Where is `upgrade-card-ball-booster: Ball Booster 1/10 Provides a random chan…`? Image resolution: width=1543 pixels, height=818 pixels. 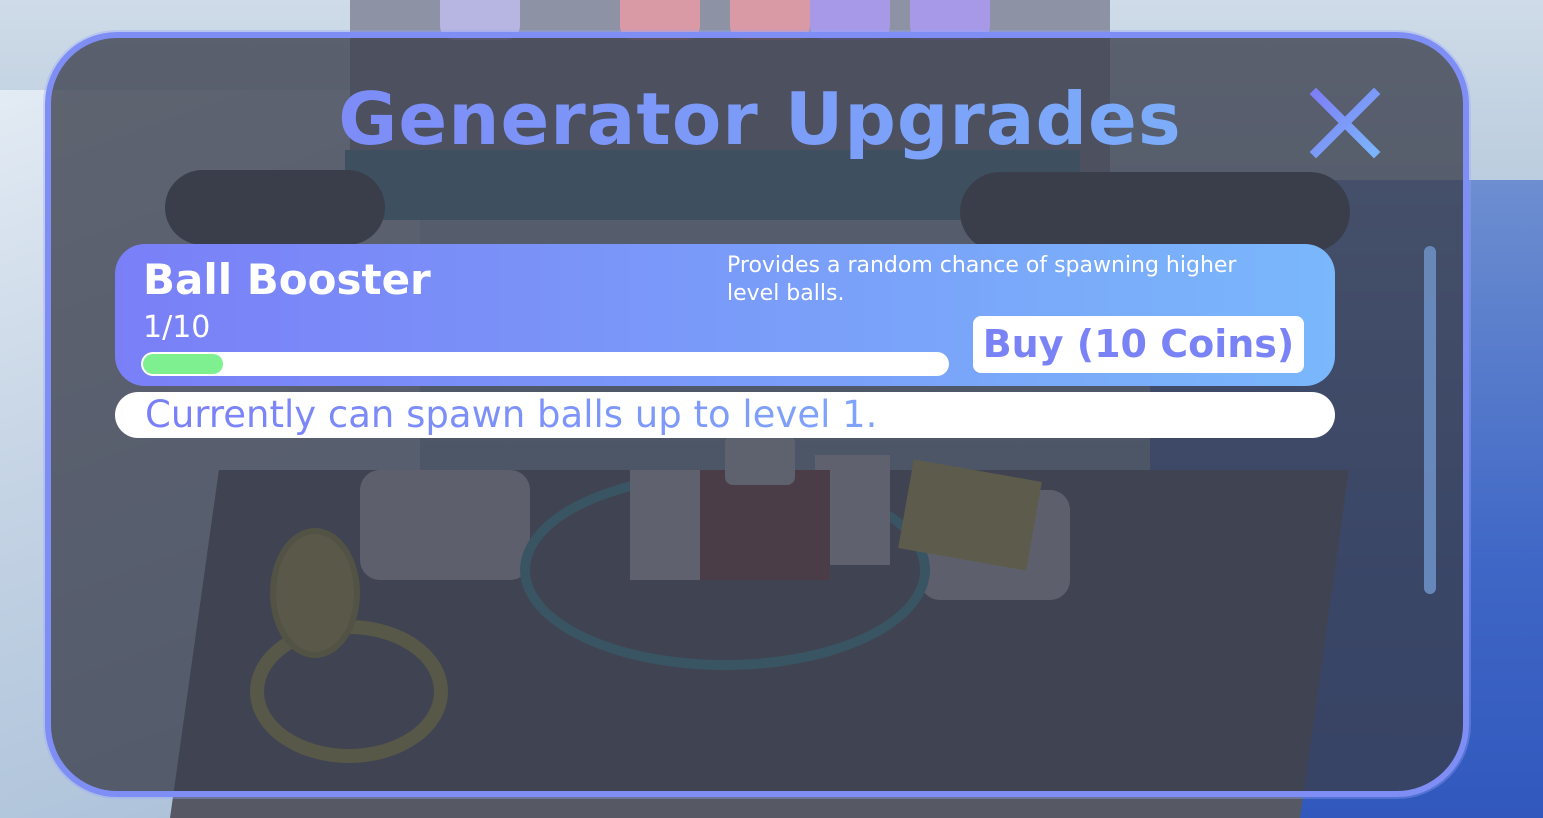
upgrade-card-ball-booster: Ball Booster 1/10 Provides a random chan… is located at coordinates (725, 315).